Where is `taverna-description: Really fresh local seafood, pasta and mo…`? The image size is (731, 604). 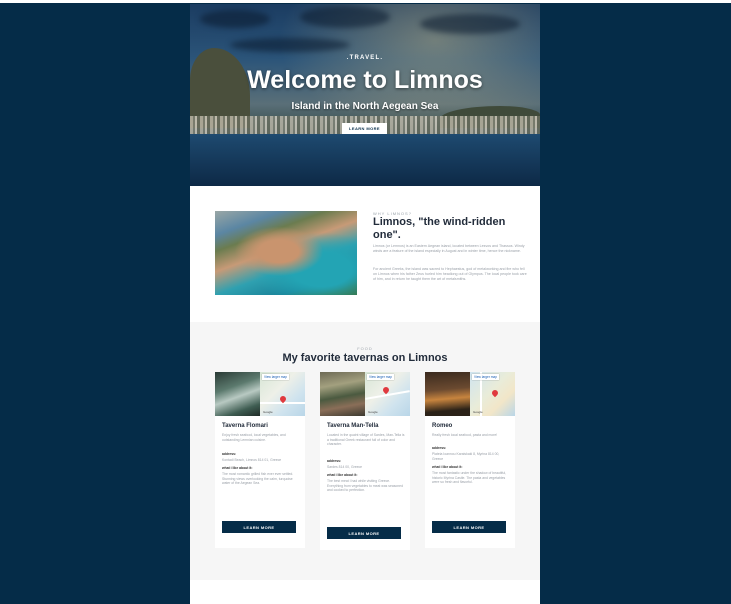 taverna-description: Really fresh local seafood, pasta and mo… is located at coordinates (465, 435).